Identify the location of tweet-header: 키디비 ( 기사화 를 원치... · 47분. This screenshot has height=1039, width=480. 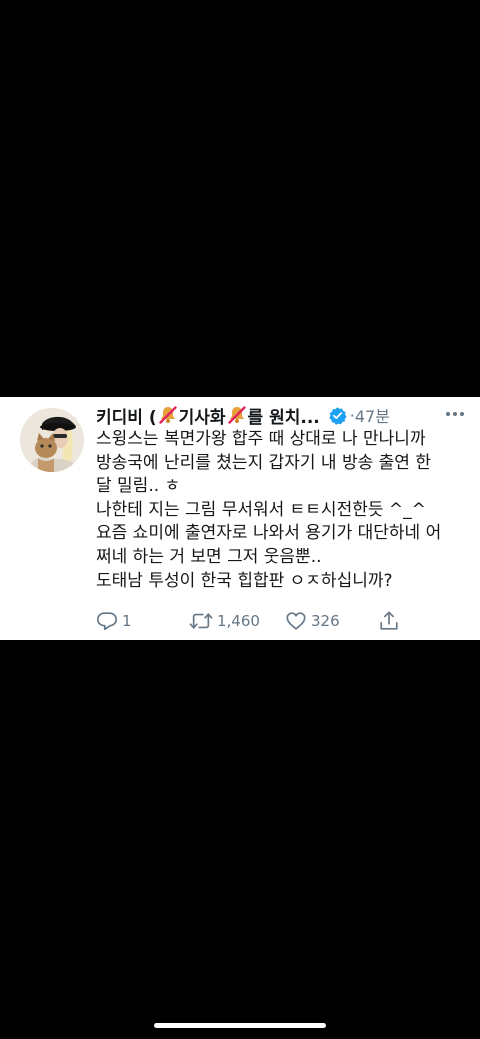
(281, 415).